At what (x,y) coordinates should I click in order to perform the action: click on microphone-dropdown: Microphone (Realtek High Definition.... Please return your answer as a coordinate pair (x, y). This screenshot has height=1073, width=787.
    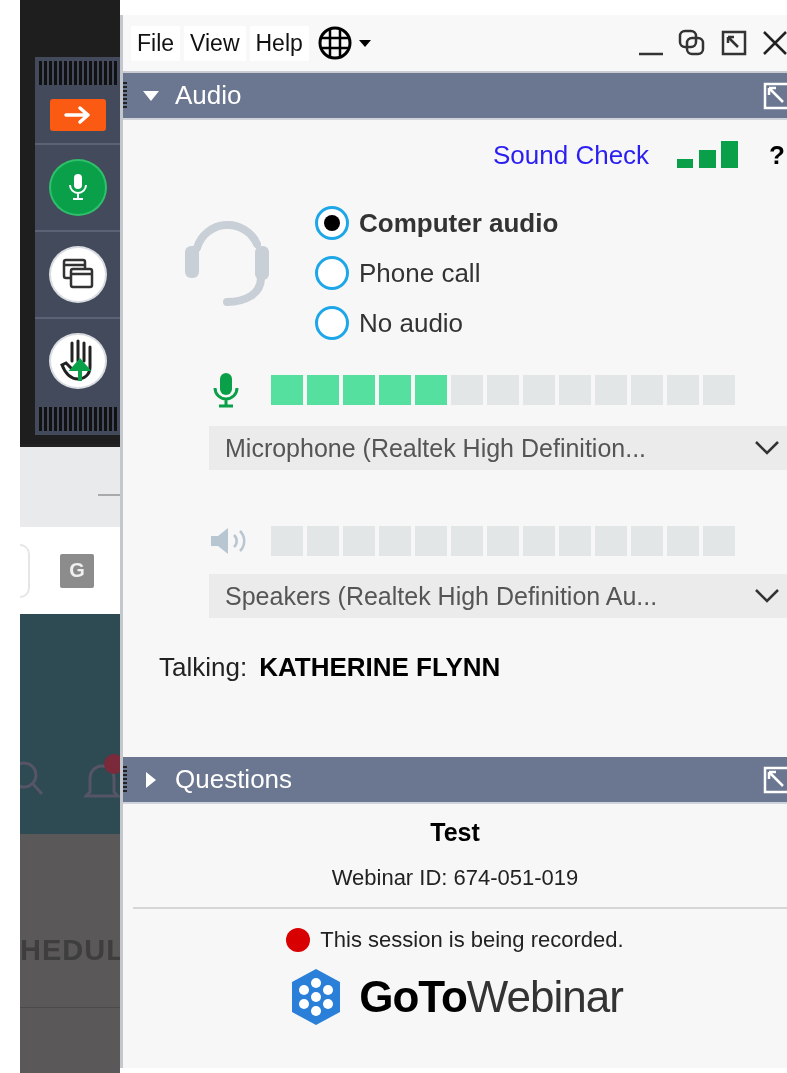
    Looking at the image, I should click on (498, 448).